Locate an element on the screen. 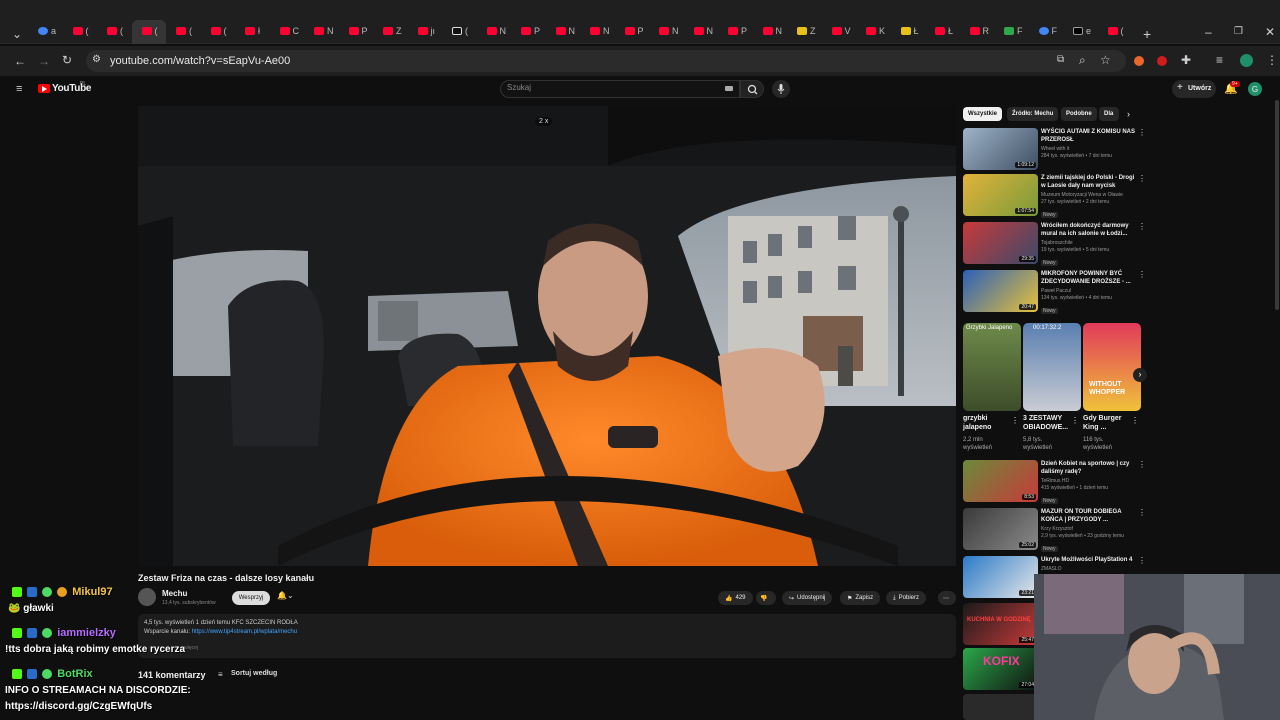 The image size is (1280, 720). bookmark-star-icon: ☆ is located at coordinates (1105, 60).